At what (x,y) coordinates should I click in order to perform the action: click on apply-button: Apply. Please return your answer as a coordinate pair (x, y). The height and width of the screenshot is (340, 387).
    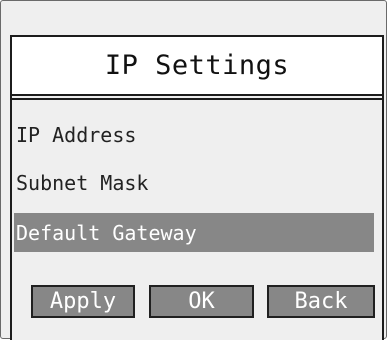
    Looking at the image, I should click on (83, 301).